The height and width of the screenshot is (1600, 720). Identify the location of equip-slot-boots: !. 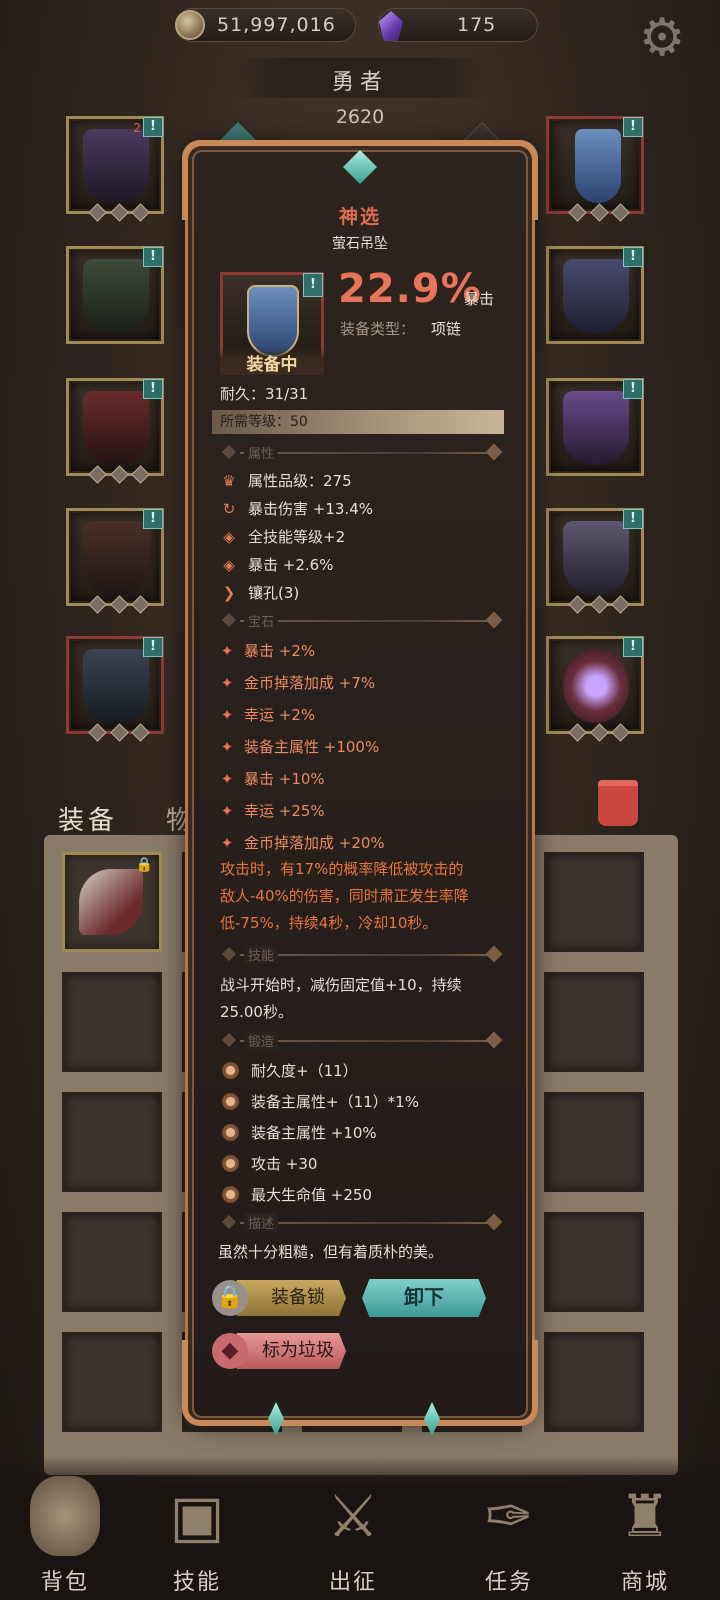
(115, 689).